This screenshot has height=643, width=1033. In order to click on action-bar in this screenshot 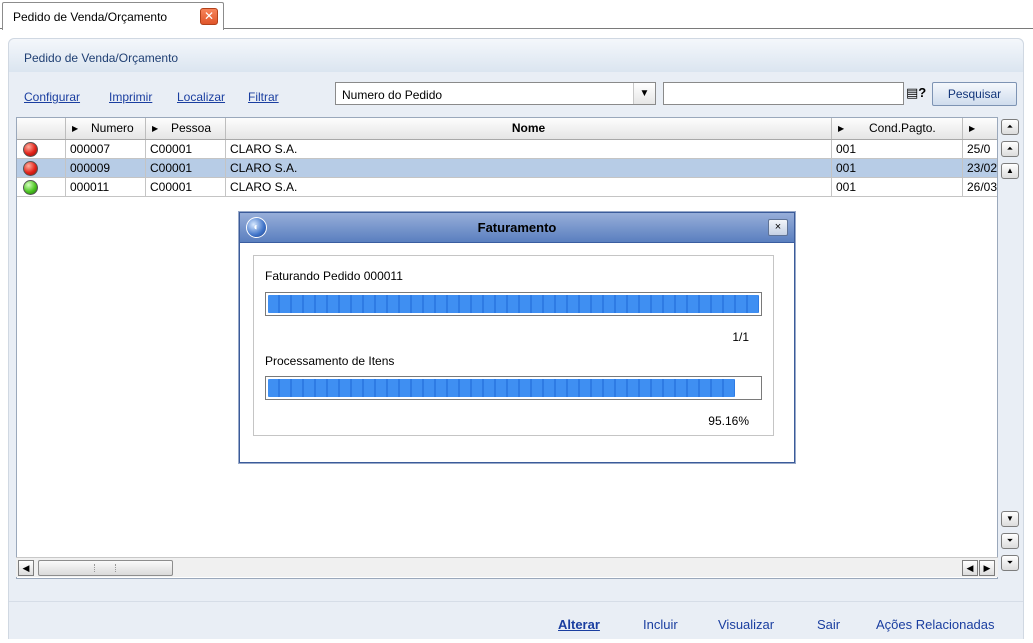, I will do `click(516, 620)`.